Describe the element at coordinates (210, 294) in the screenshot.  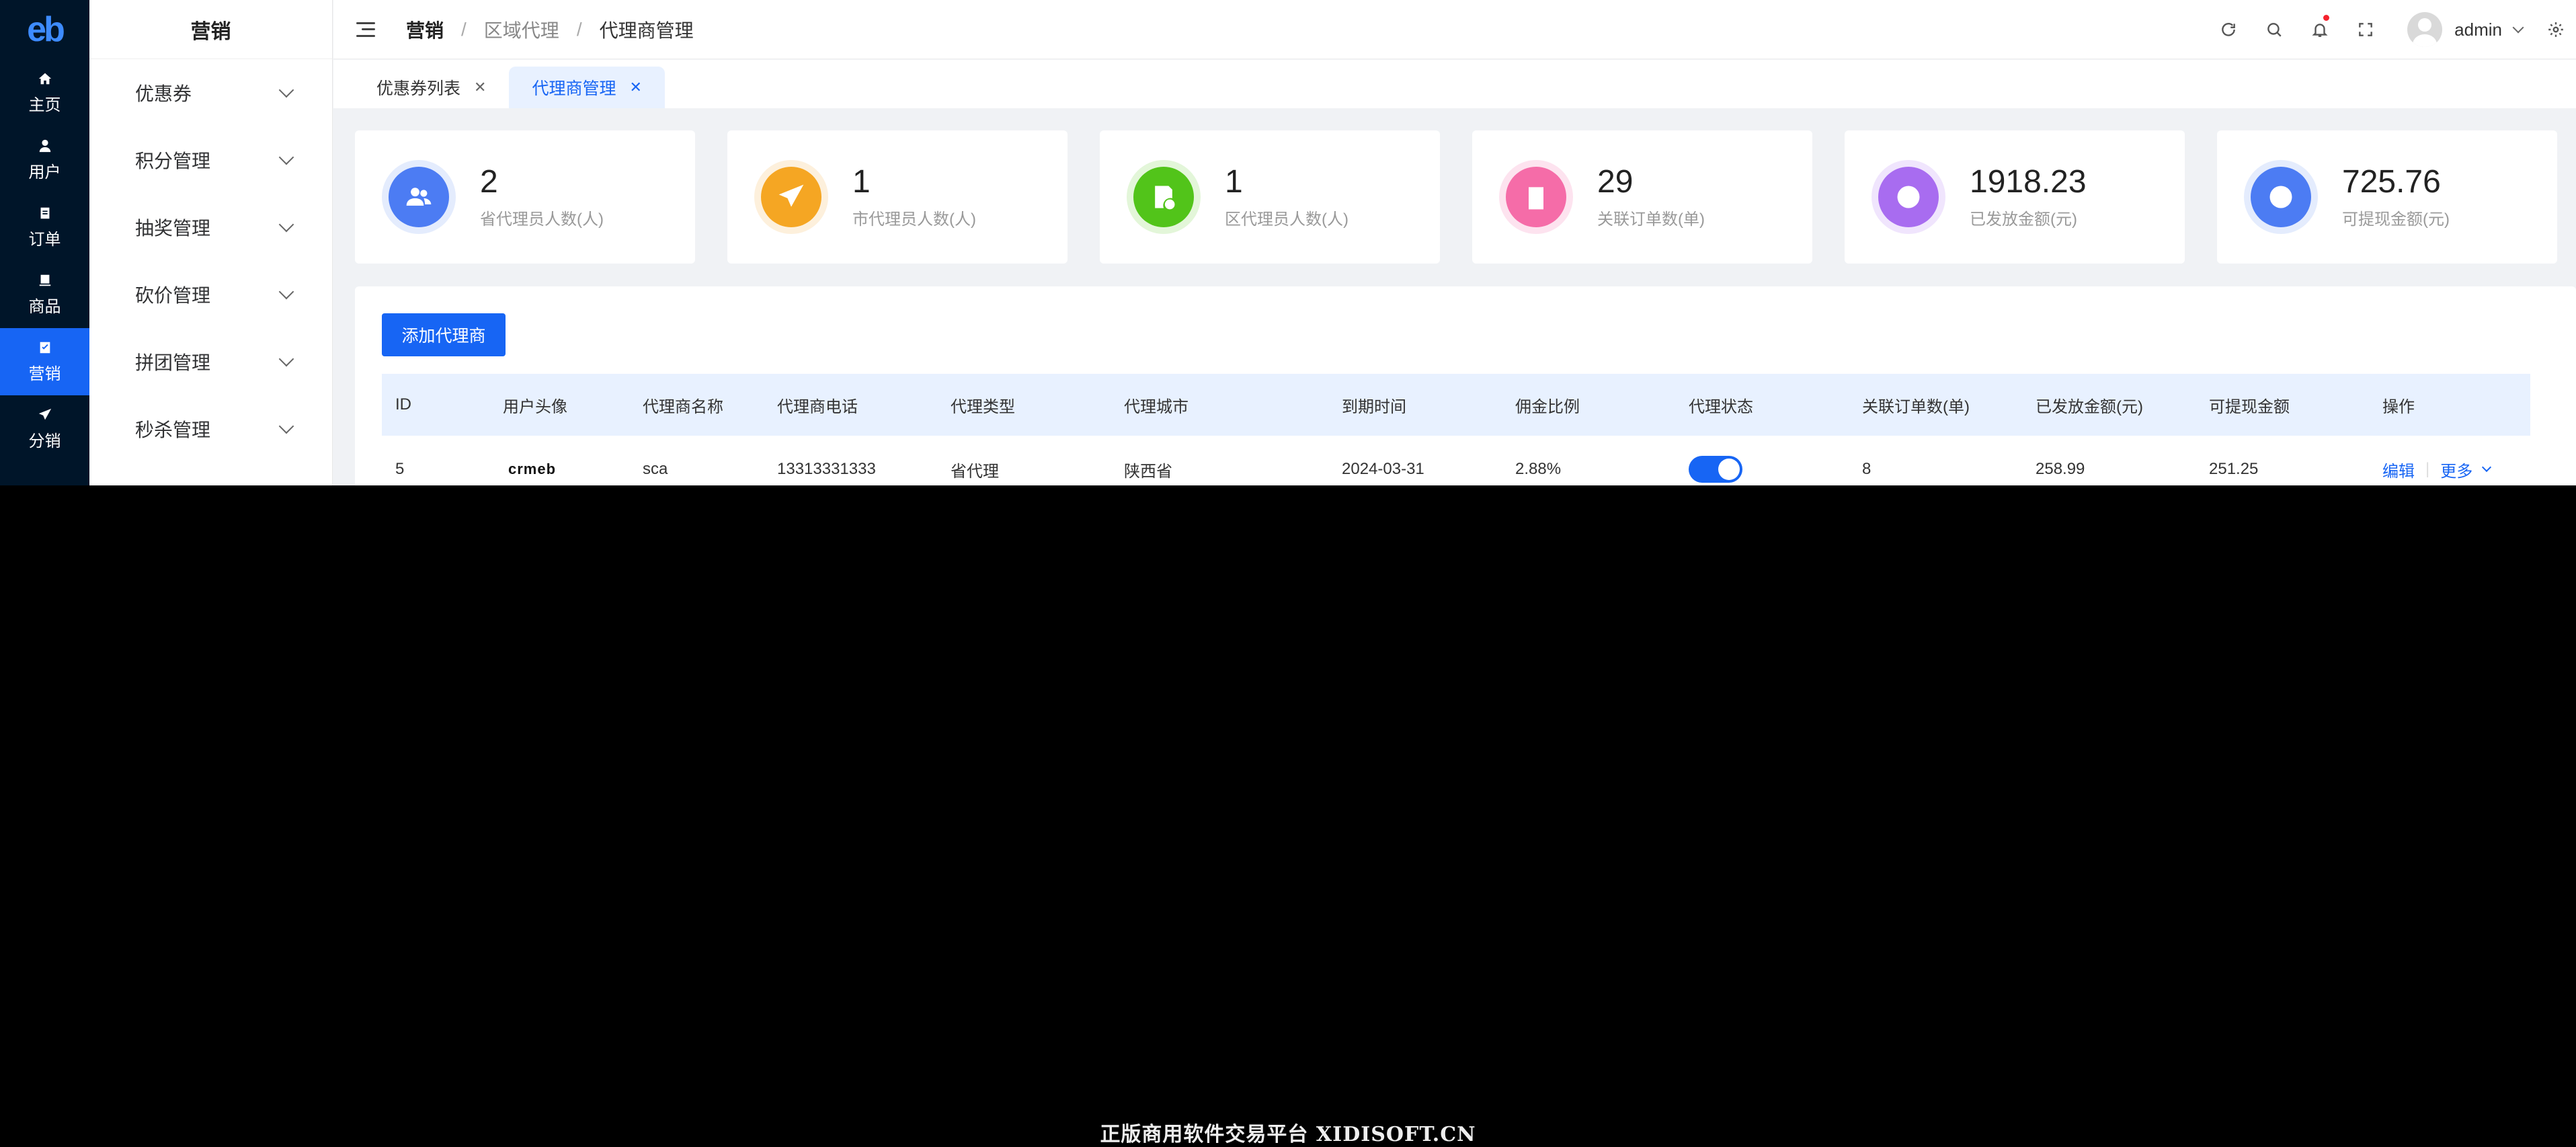
I see `submenu-item-bargain: 砍价管理` at that location.